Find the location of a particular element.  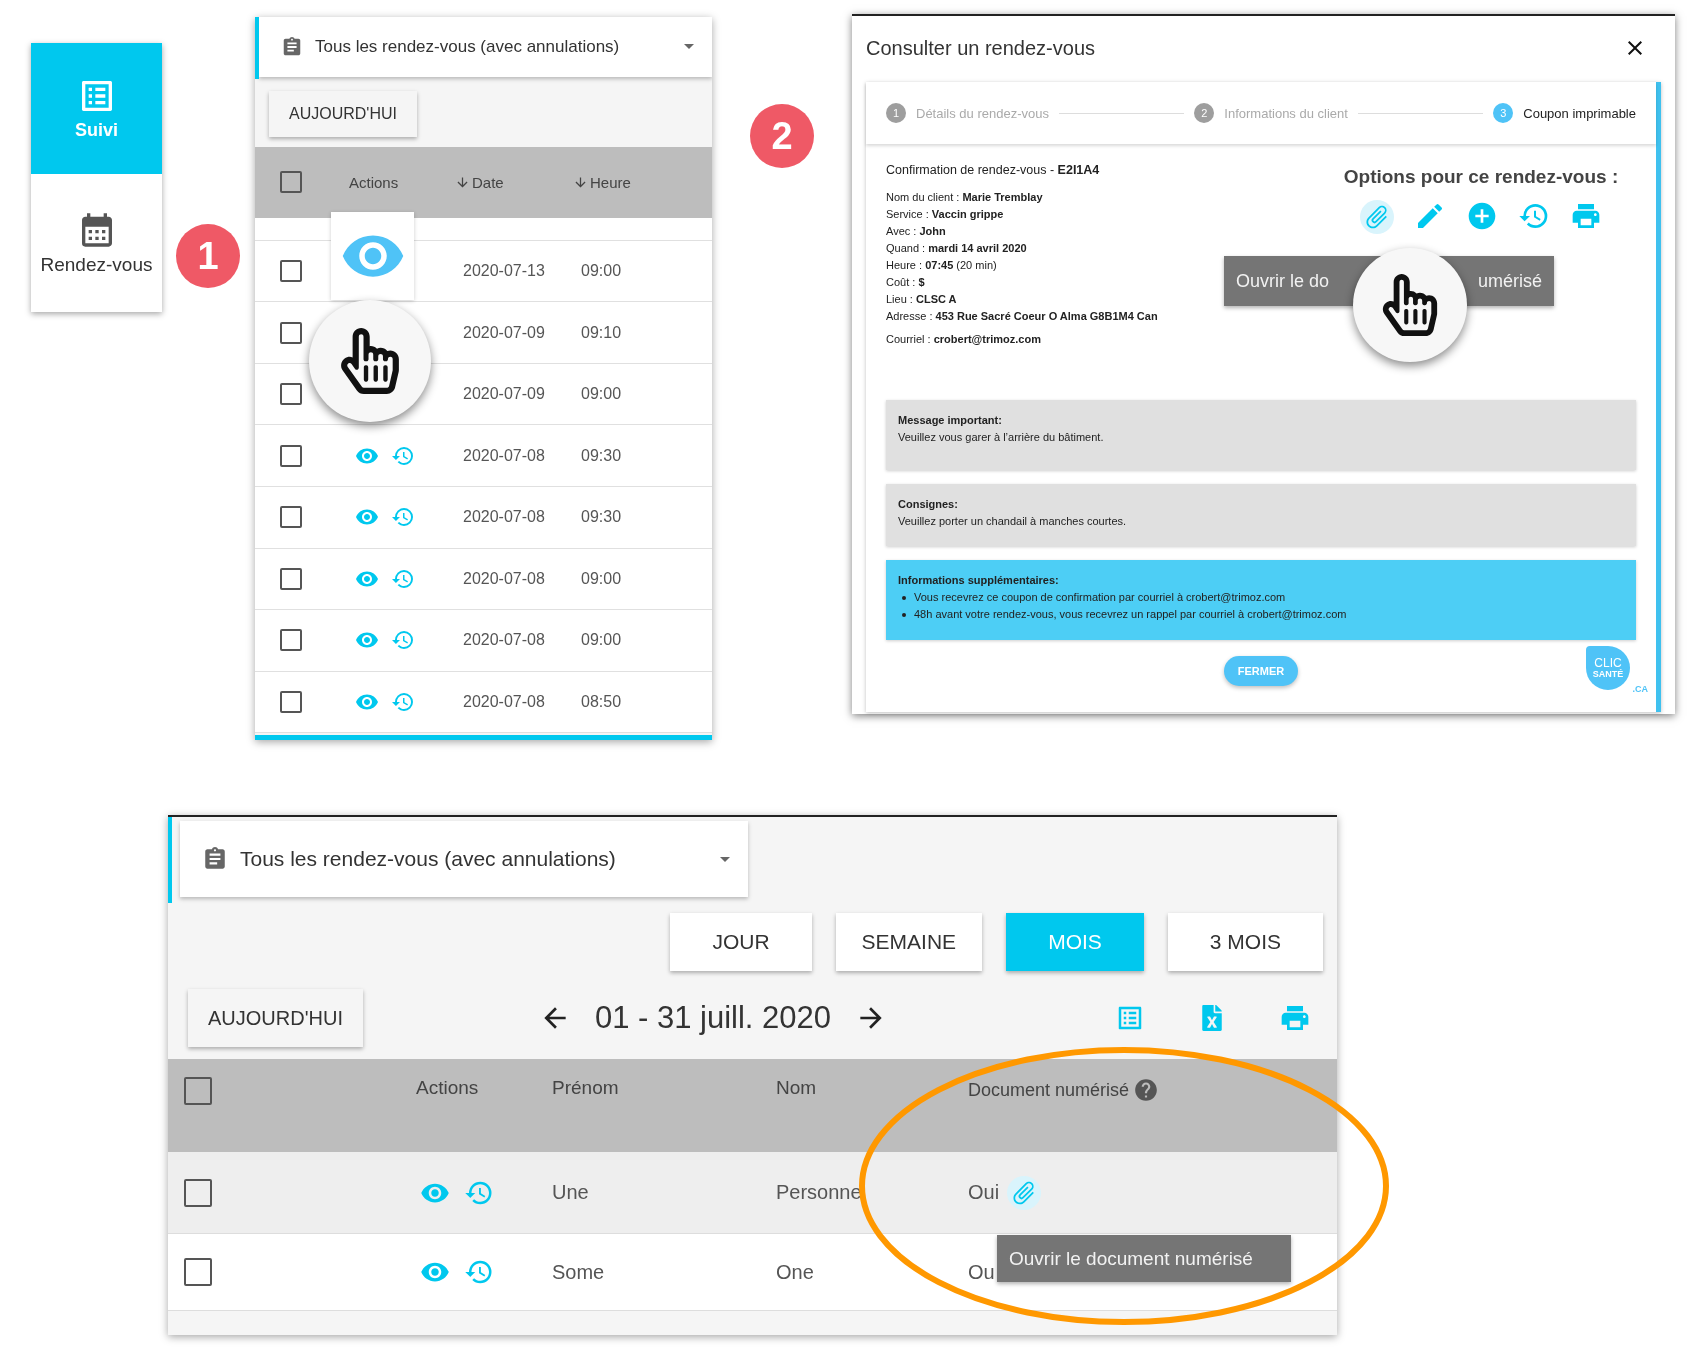

notice-text: Veuillez vous garer à l’arrière du bâtiment. is located at coordinates (1001, 437).